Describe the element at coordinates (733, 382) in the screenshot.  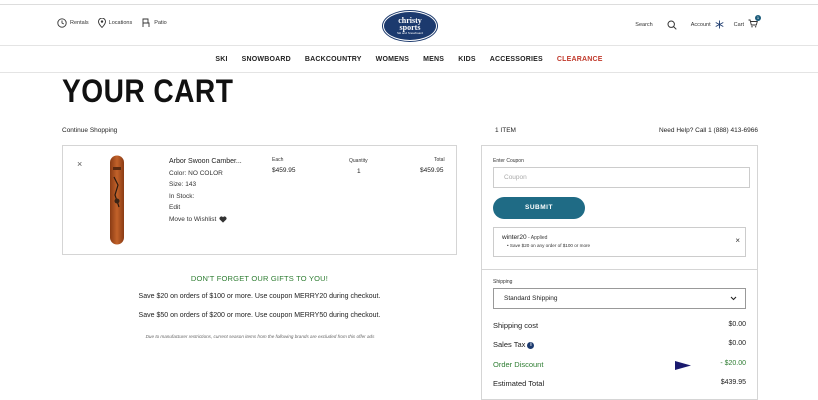
I see `estimated-total-value: $439.95` at that location.